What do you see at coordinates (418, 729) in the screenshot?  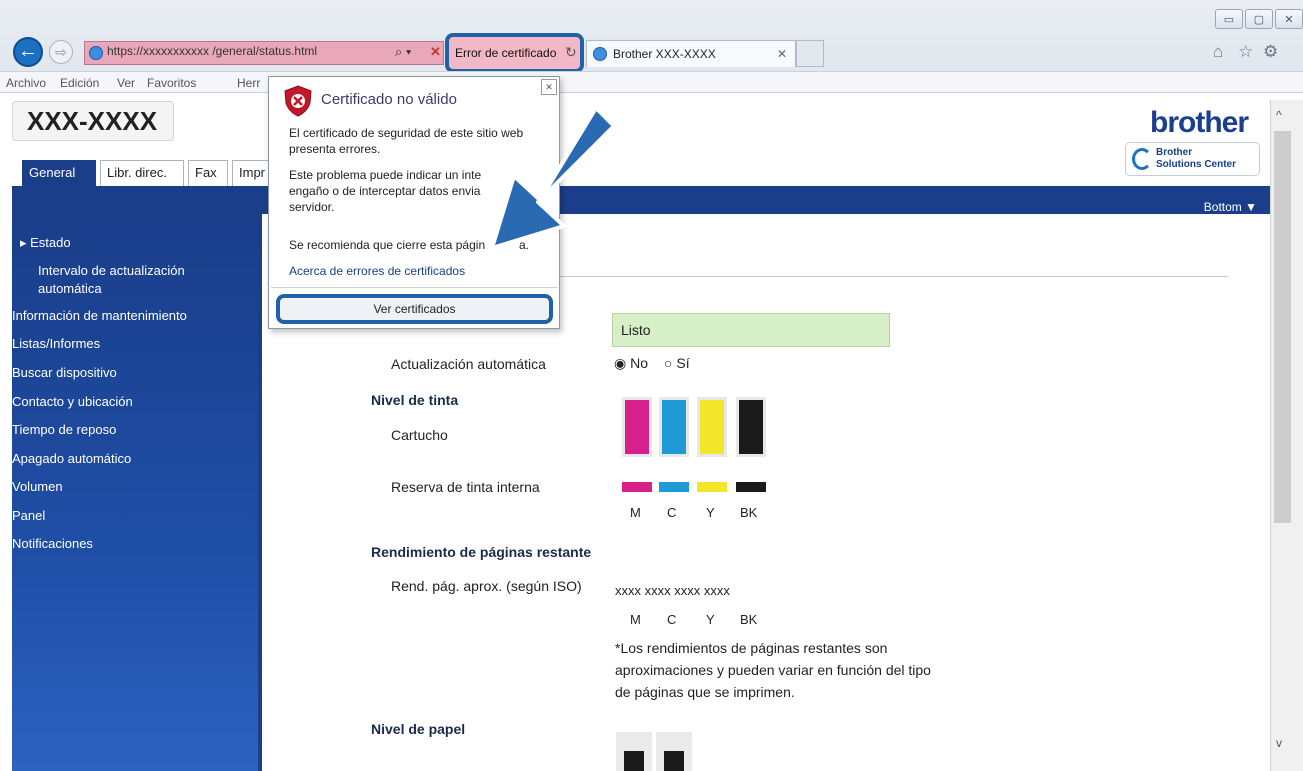 I see `paper-level-heading: Nivel de papel` at bounding box center [418, 729].